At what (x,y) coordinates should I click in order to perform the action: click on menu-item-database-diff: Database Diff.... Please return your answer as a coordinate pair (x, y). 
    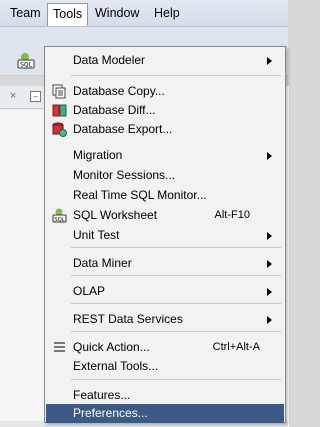
    Looking at the image, I should click on (165, 110).